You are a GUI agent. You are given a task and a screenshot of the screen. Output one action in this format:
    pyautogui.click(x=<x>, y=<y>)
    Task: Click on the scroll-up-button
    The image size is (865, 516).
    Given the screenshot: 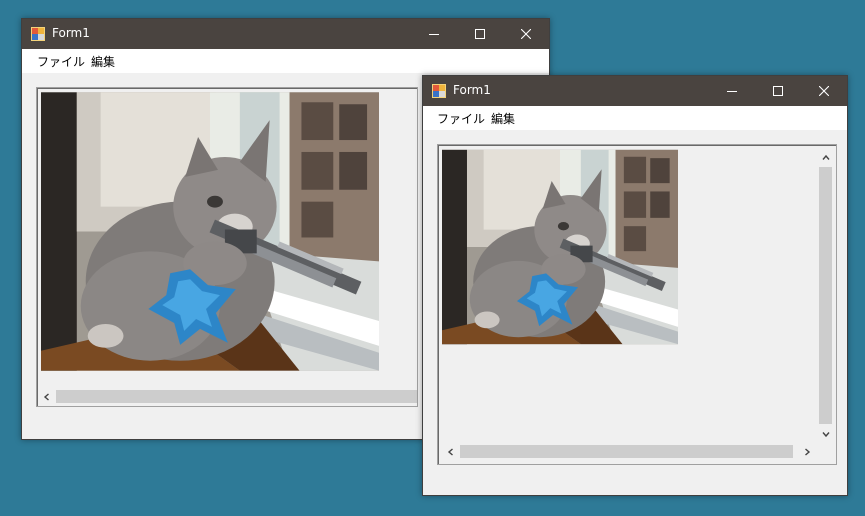 What is the action you would take?
    pyautogui.click(x=825, y=157)
    